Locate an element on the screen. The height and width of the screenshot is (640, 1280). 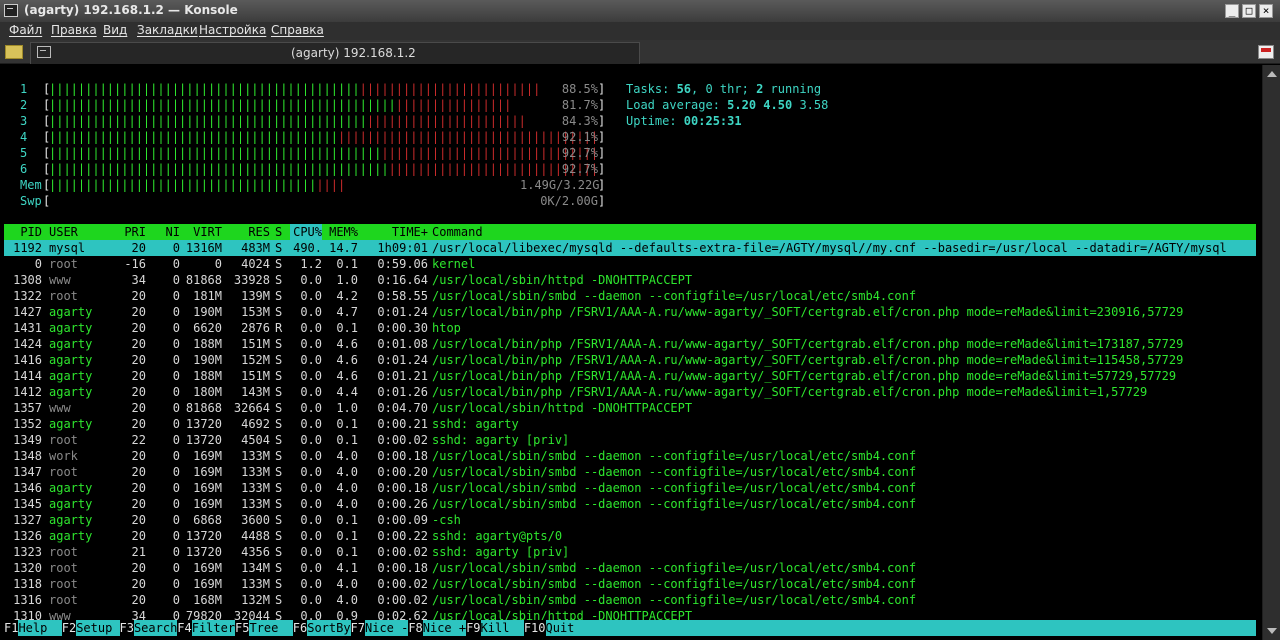
menu-file: Файл is located at coordinates (25, 30).